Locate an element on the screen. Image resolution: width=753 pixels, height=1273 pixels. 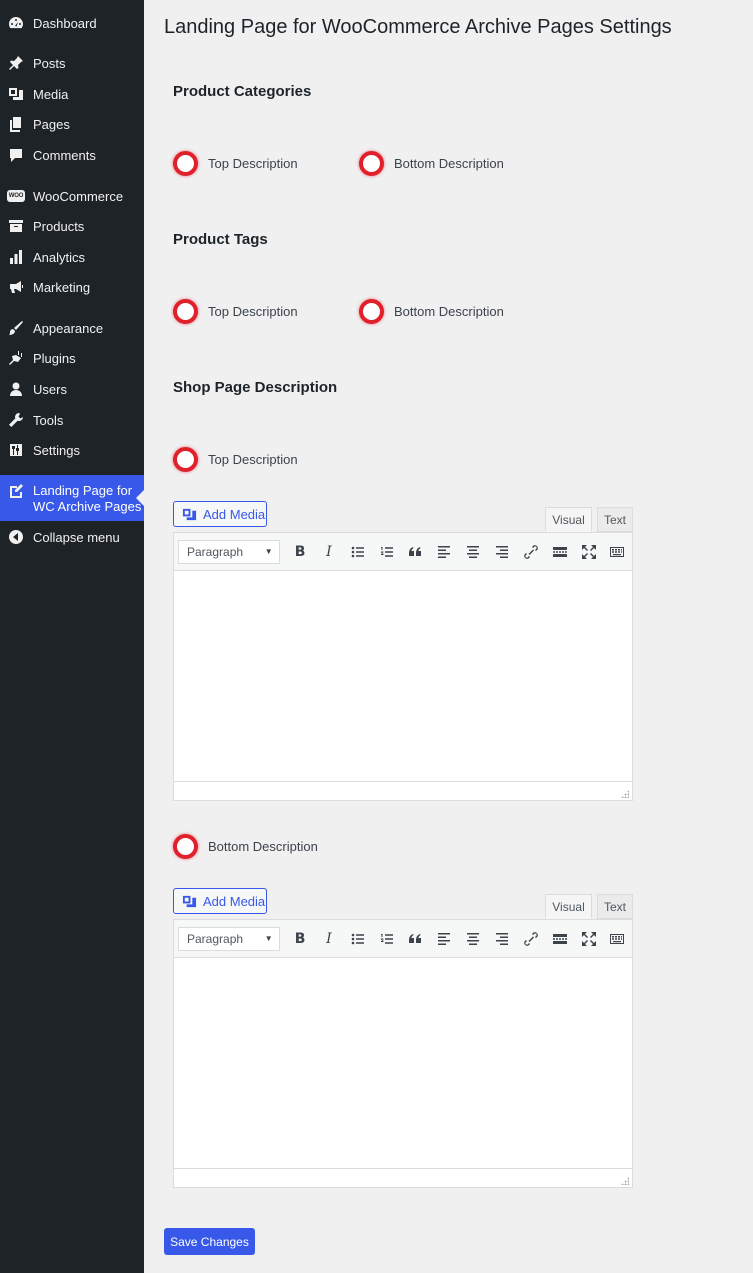
radio-categories-top: Top Description is located at coordinates (235, 163).